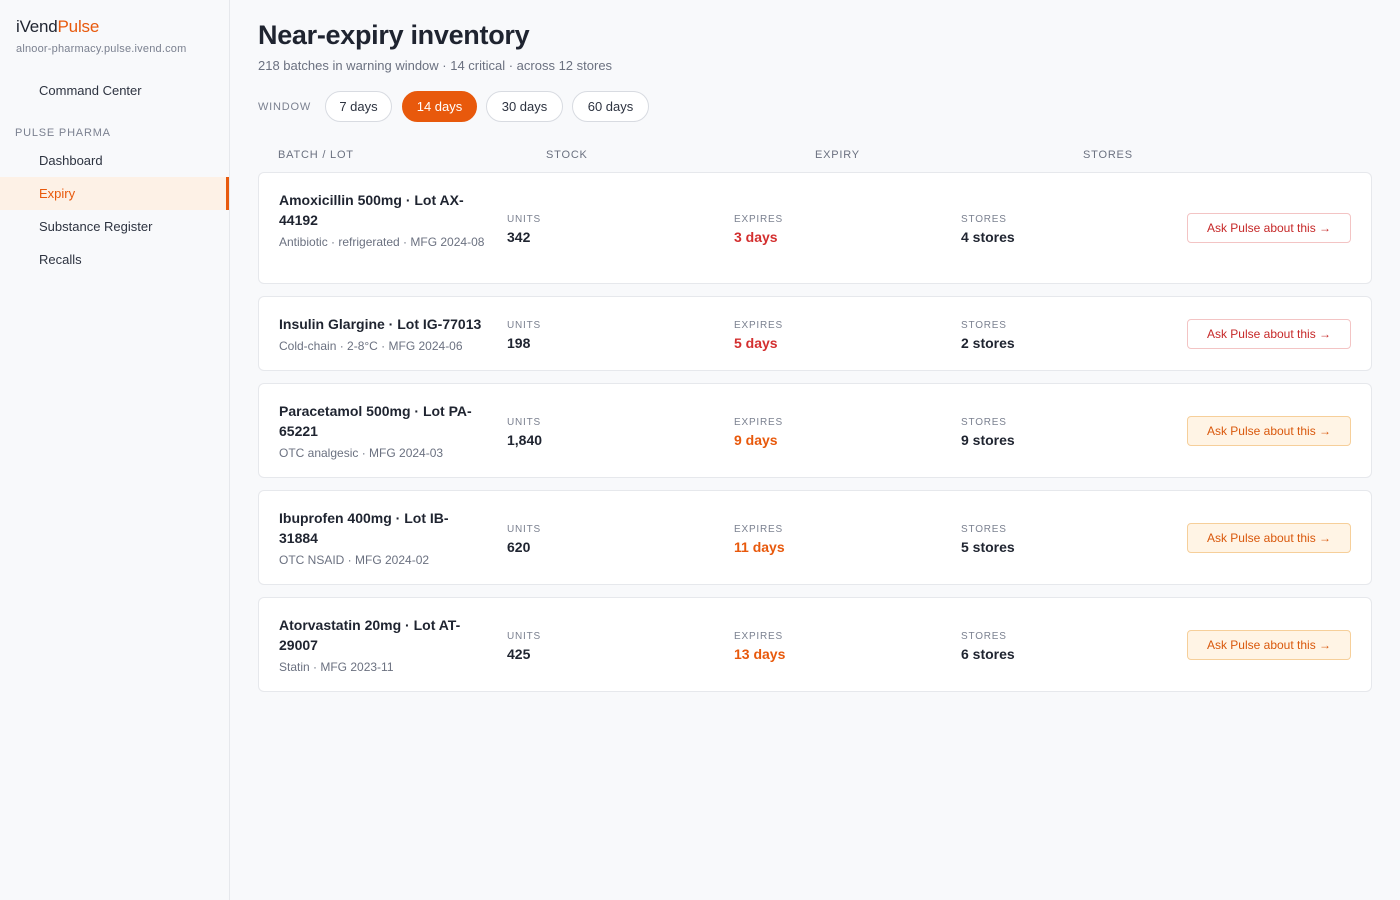  I want to click on batch-name: Insulin Glargine · Lot IG-77013, so click(380, 324).